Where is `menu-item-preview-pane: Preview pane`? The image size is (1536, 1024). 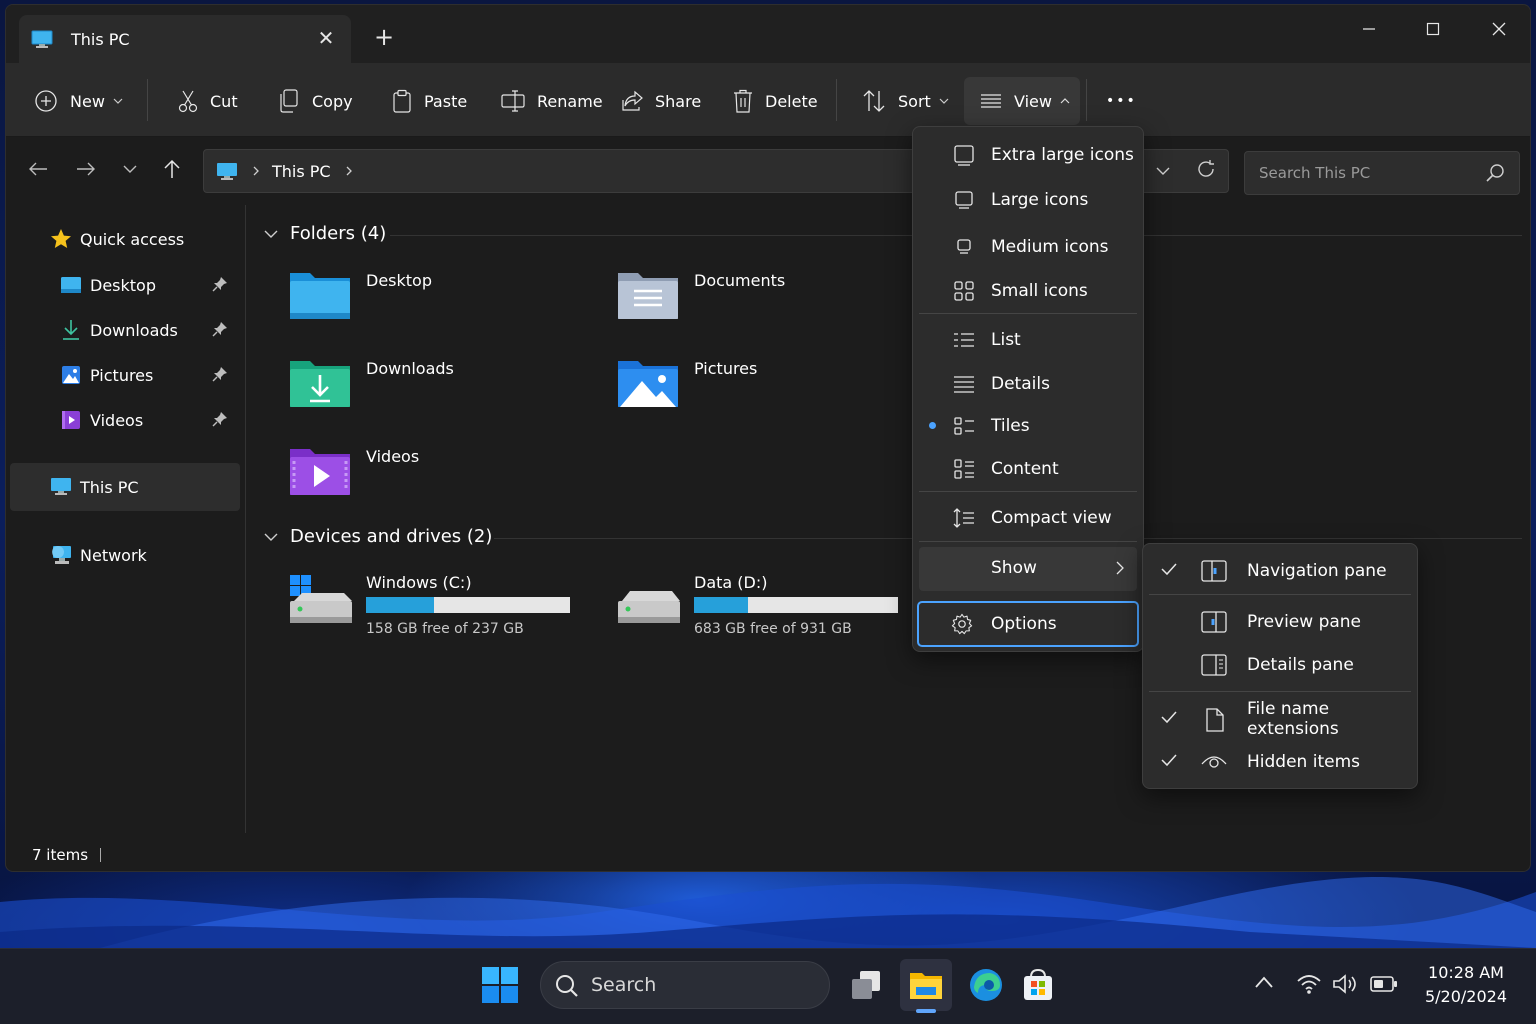
menu-item-preview-pane: Preview pane is located at coordinates (1280, 622).